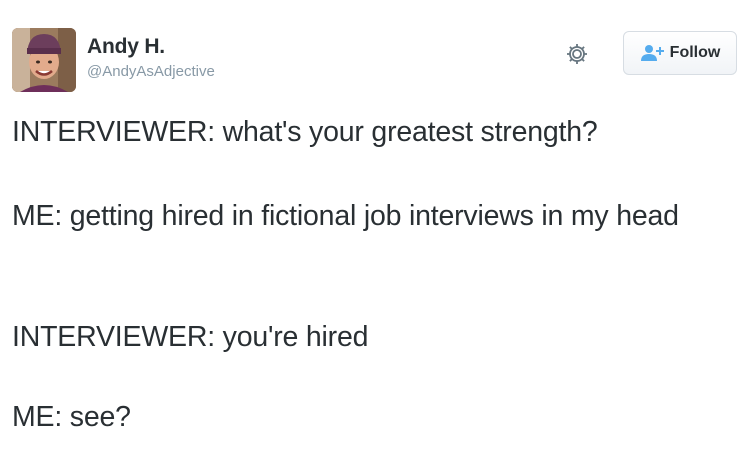 The height and width of the screenshot is (466, 750). I want to click on display-name: Andy H., so click(151, 47).